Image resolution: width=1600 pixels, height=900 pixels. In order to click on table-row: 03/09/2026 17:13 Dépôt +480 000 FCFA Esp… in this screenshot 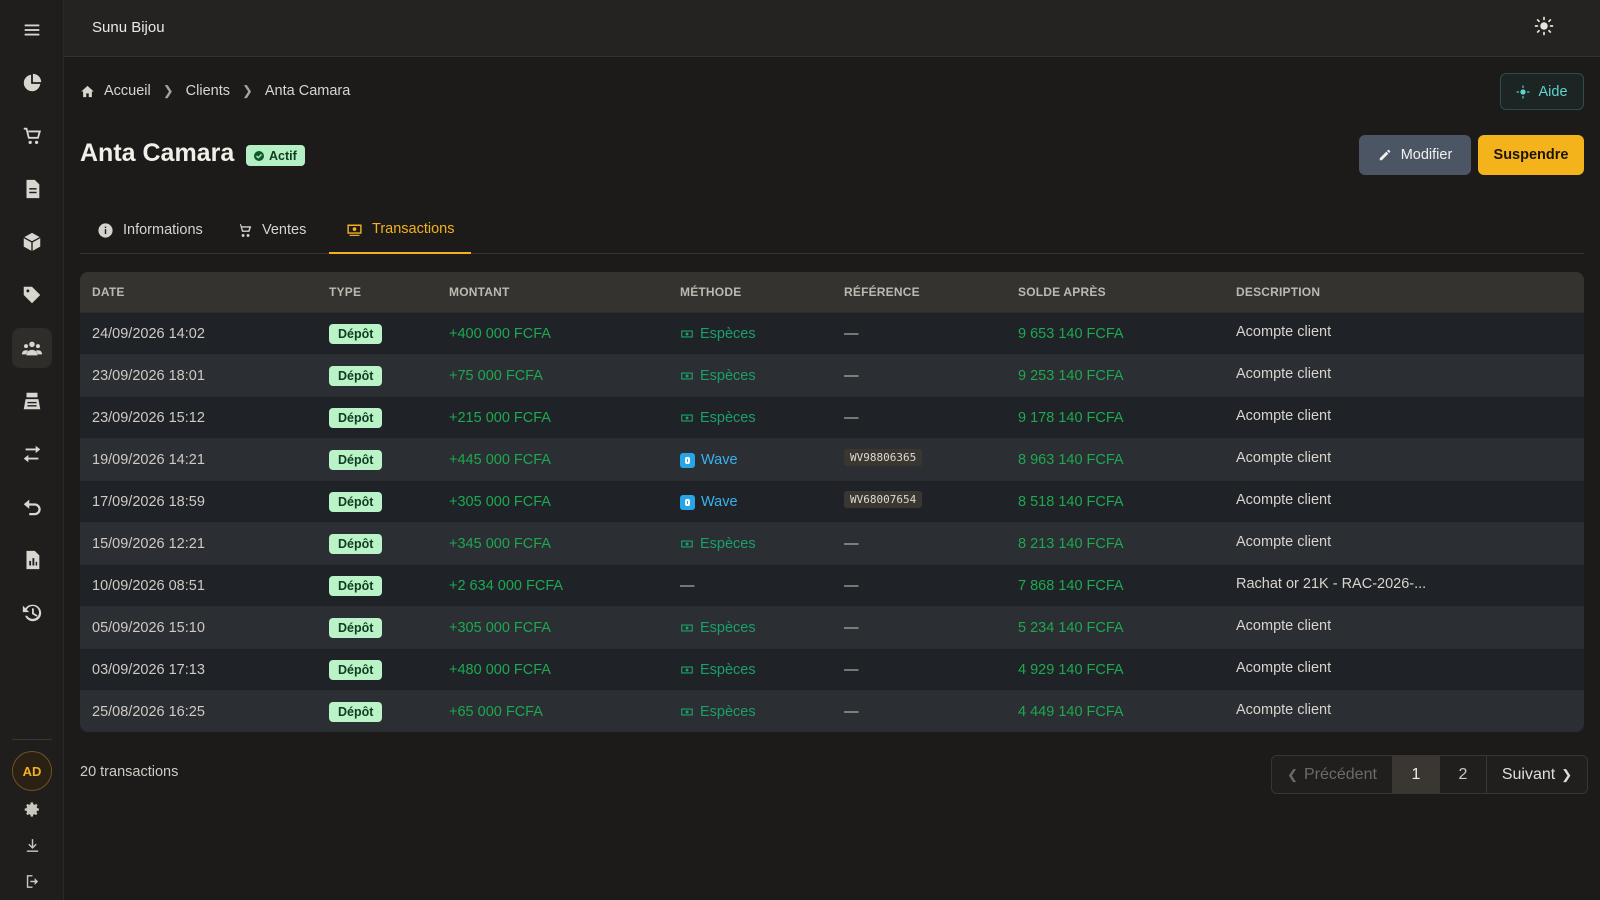, I will do `click(832, 669)`.